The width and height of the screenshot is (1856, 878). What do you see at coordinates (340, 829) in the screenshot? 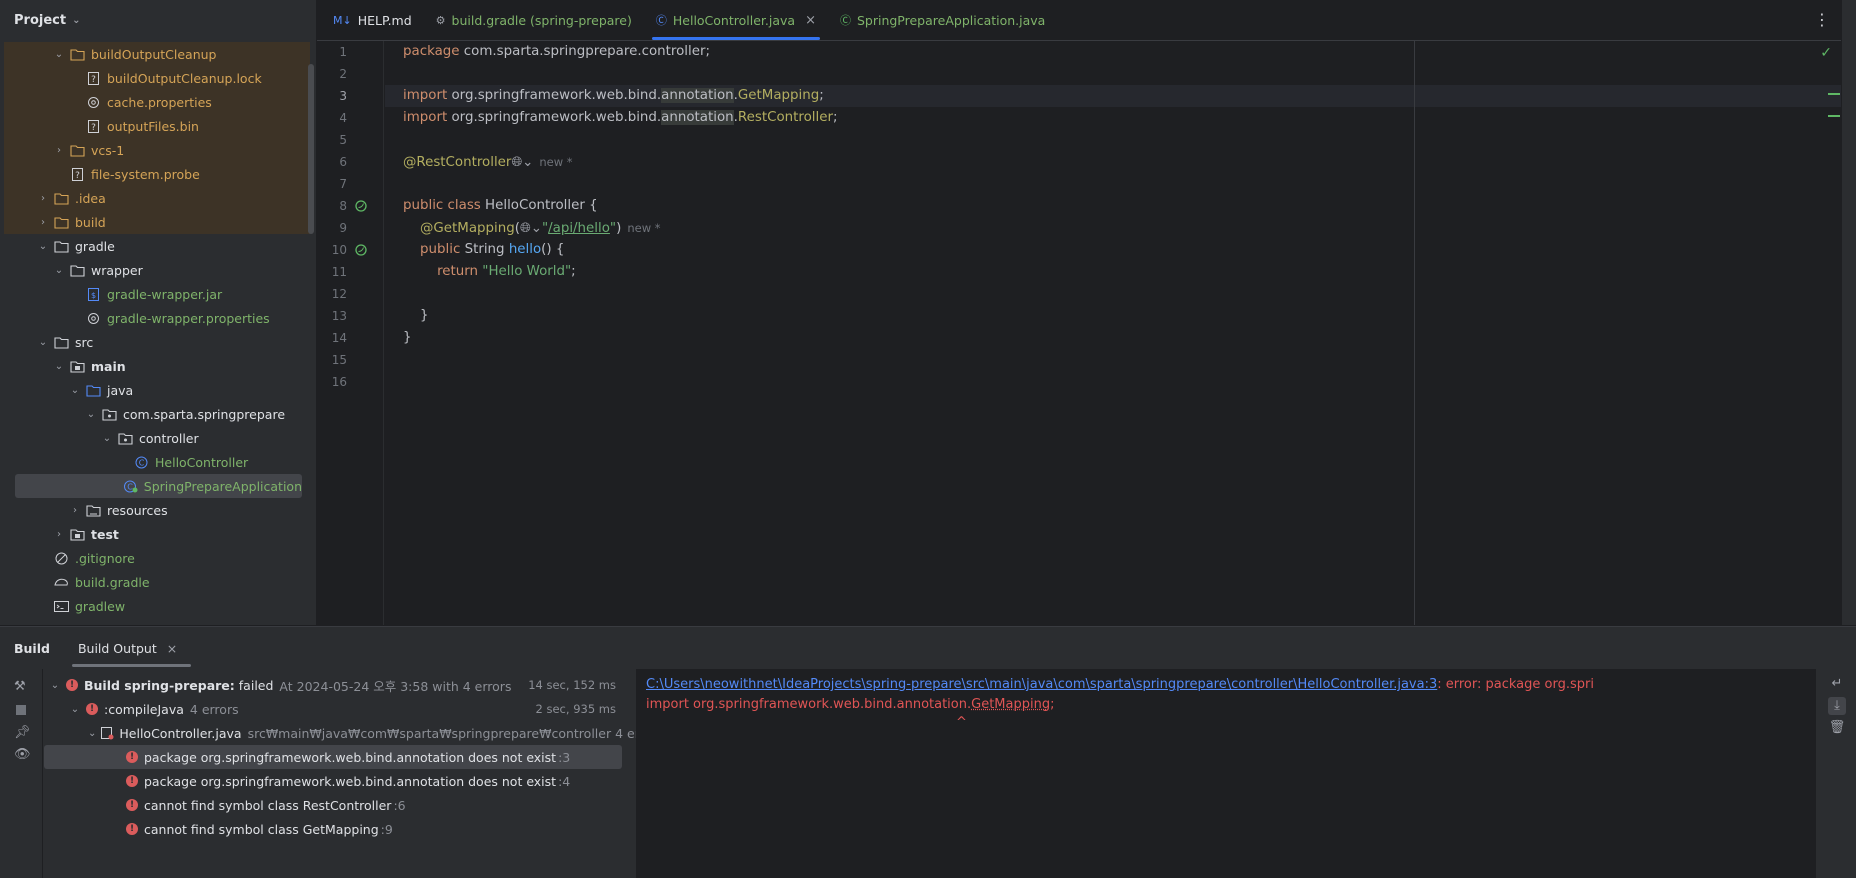
I see `build-tree-row: ! cannot find symbol class GetMapping:9` at bounding box center [340, 829].